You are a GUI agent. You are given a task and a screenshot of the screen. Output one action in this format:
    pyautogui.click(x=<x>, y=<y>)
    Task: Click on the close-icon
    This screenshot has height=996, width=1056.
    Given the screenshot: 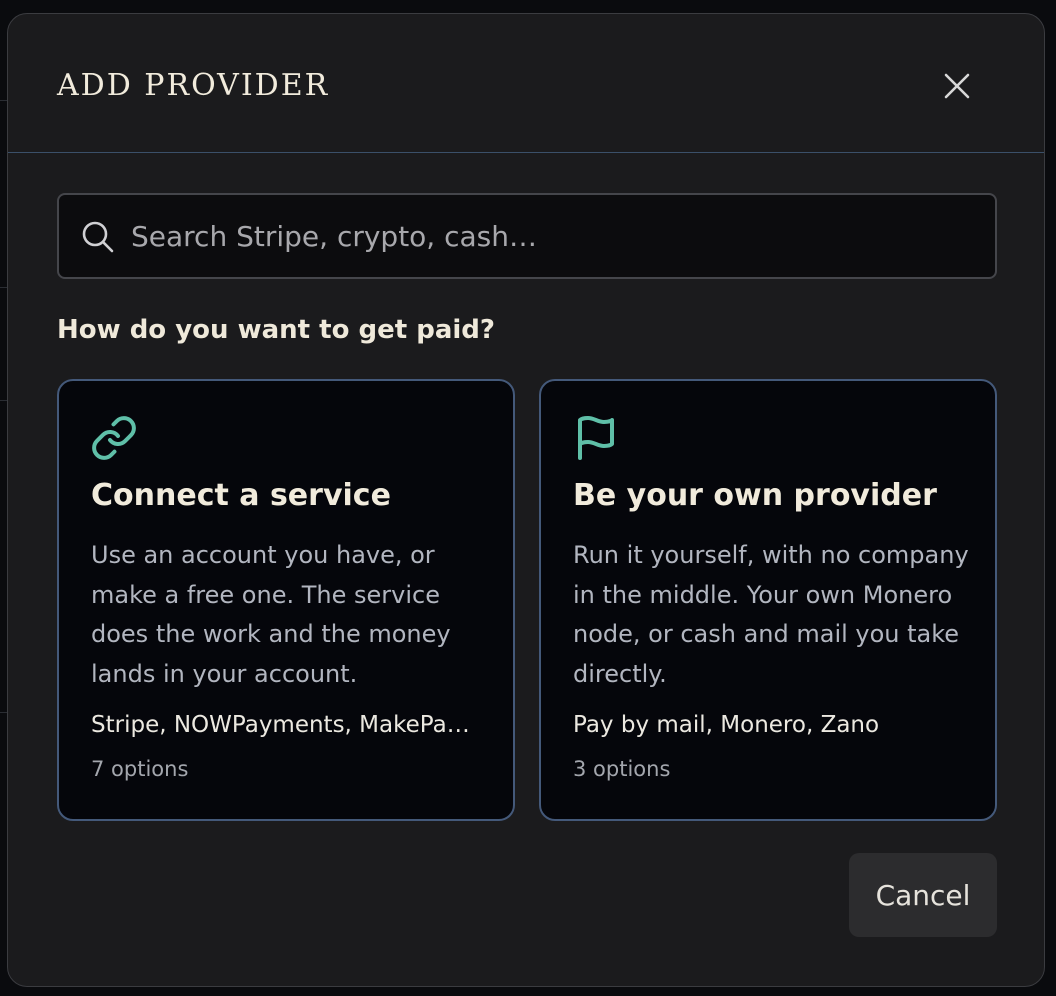 What is the action you would take?
    pyautogui.click(x=957, y=86)
    